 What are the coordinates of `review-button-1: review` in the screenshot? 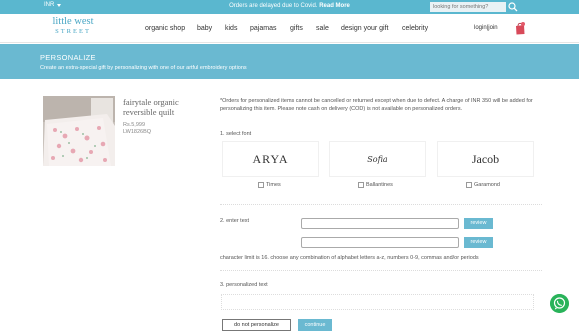 It's located at (478, 223).